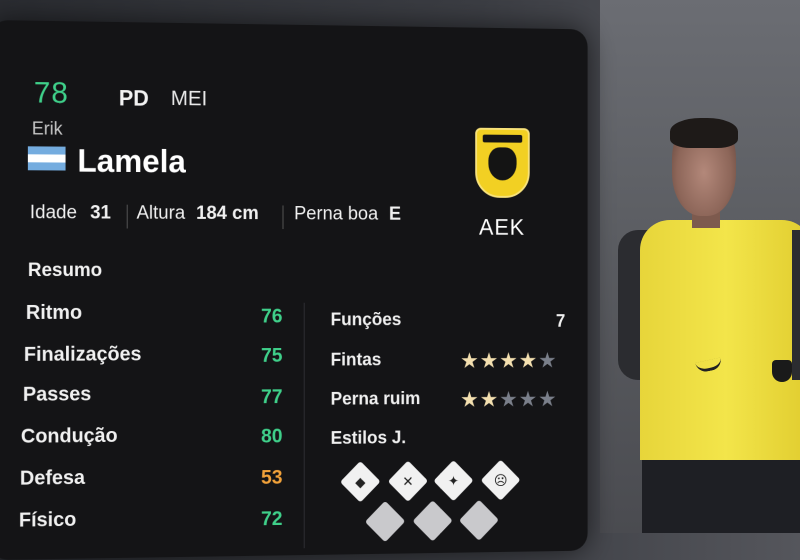 The image size is (800, 560). I want to click on weak-foot-stars: ★★★★★, so click(508, 400).